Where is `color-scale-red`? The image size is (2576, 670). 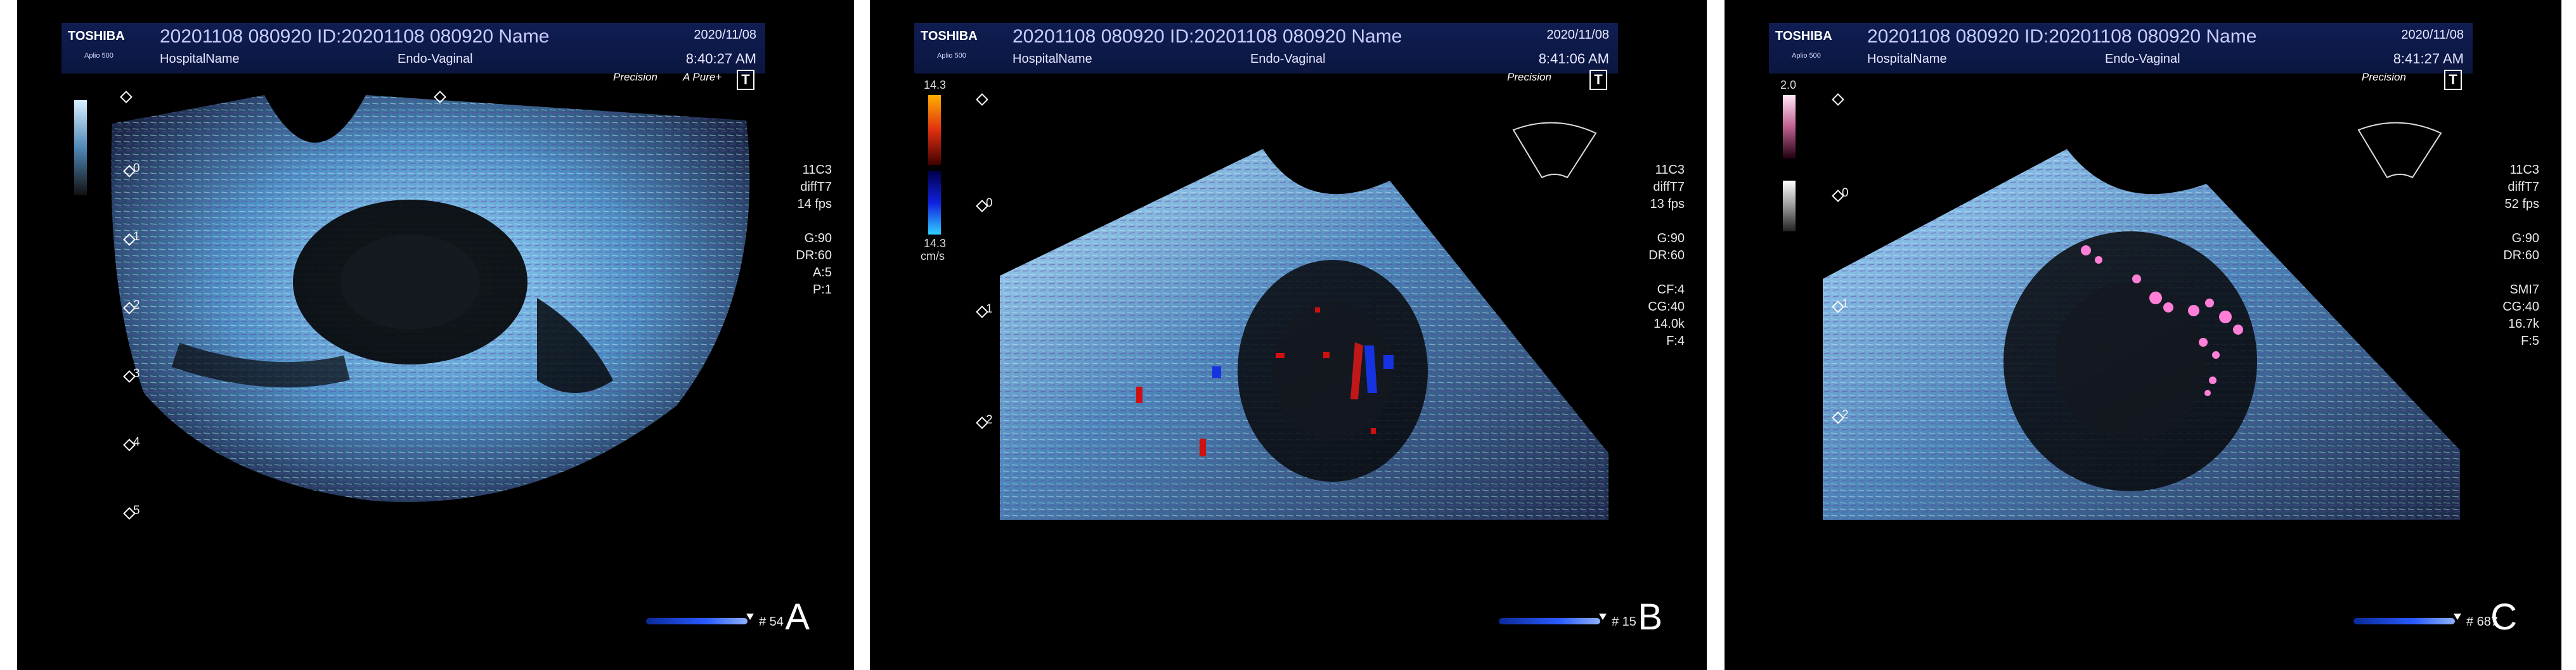
color-scale-red is located at coordinates (934, 130).